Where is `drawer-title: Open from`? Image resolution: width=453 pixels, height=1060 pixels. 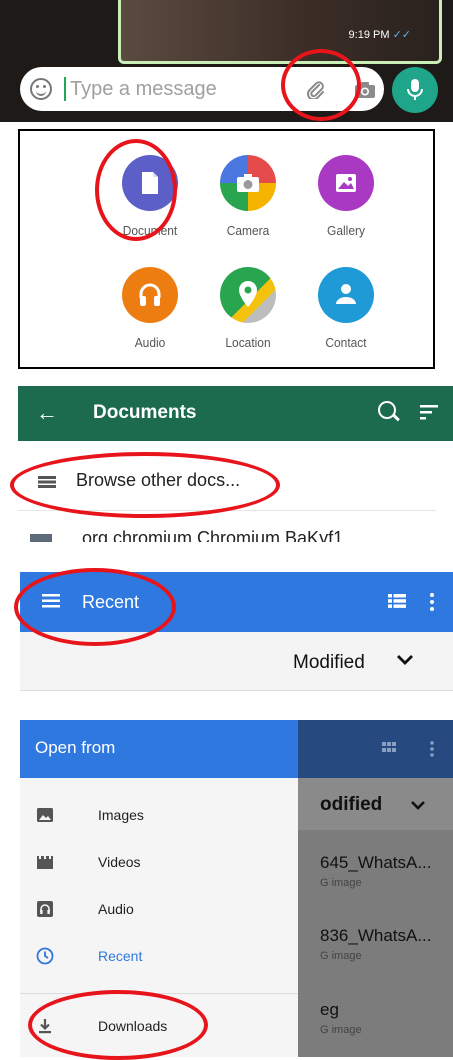 drawer-title: Open from is located at coordinates (75, 747).